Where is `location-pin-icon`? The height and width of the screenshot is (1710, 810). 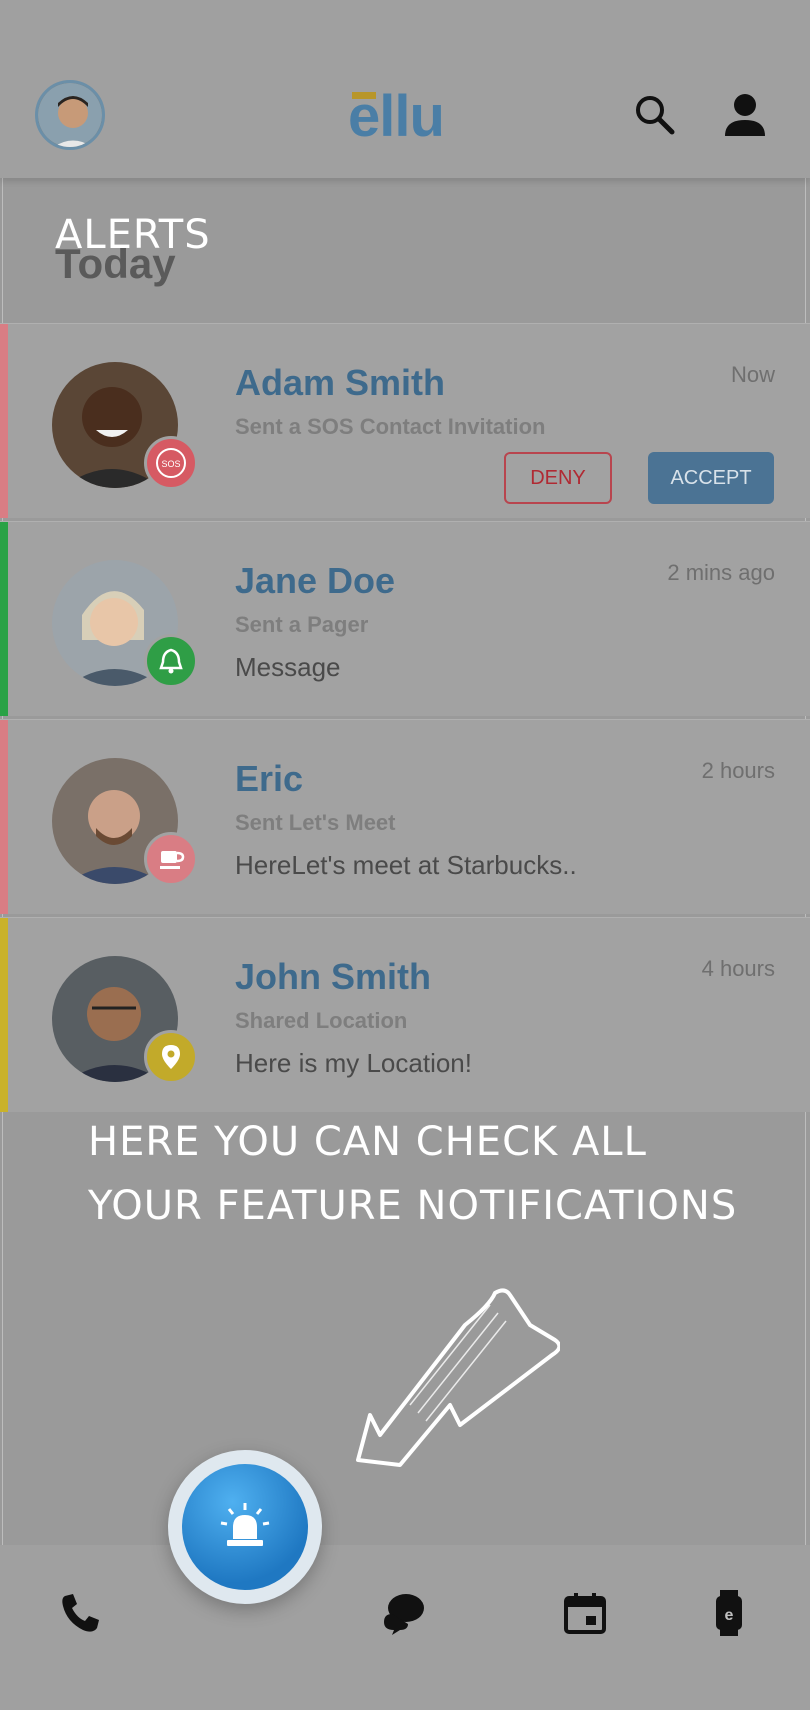 location-pin-icon is located at coordinates (171, 1057).